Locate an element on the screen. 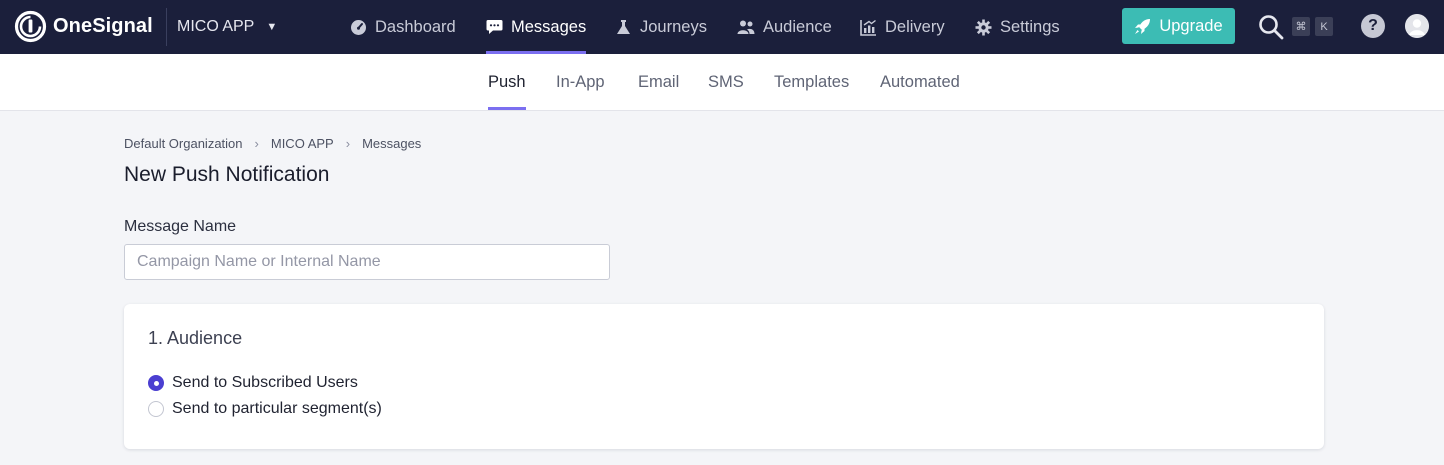 This screenshot has width=1444, height=465. tab-push: Push is located at coordinates (507, 82).